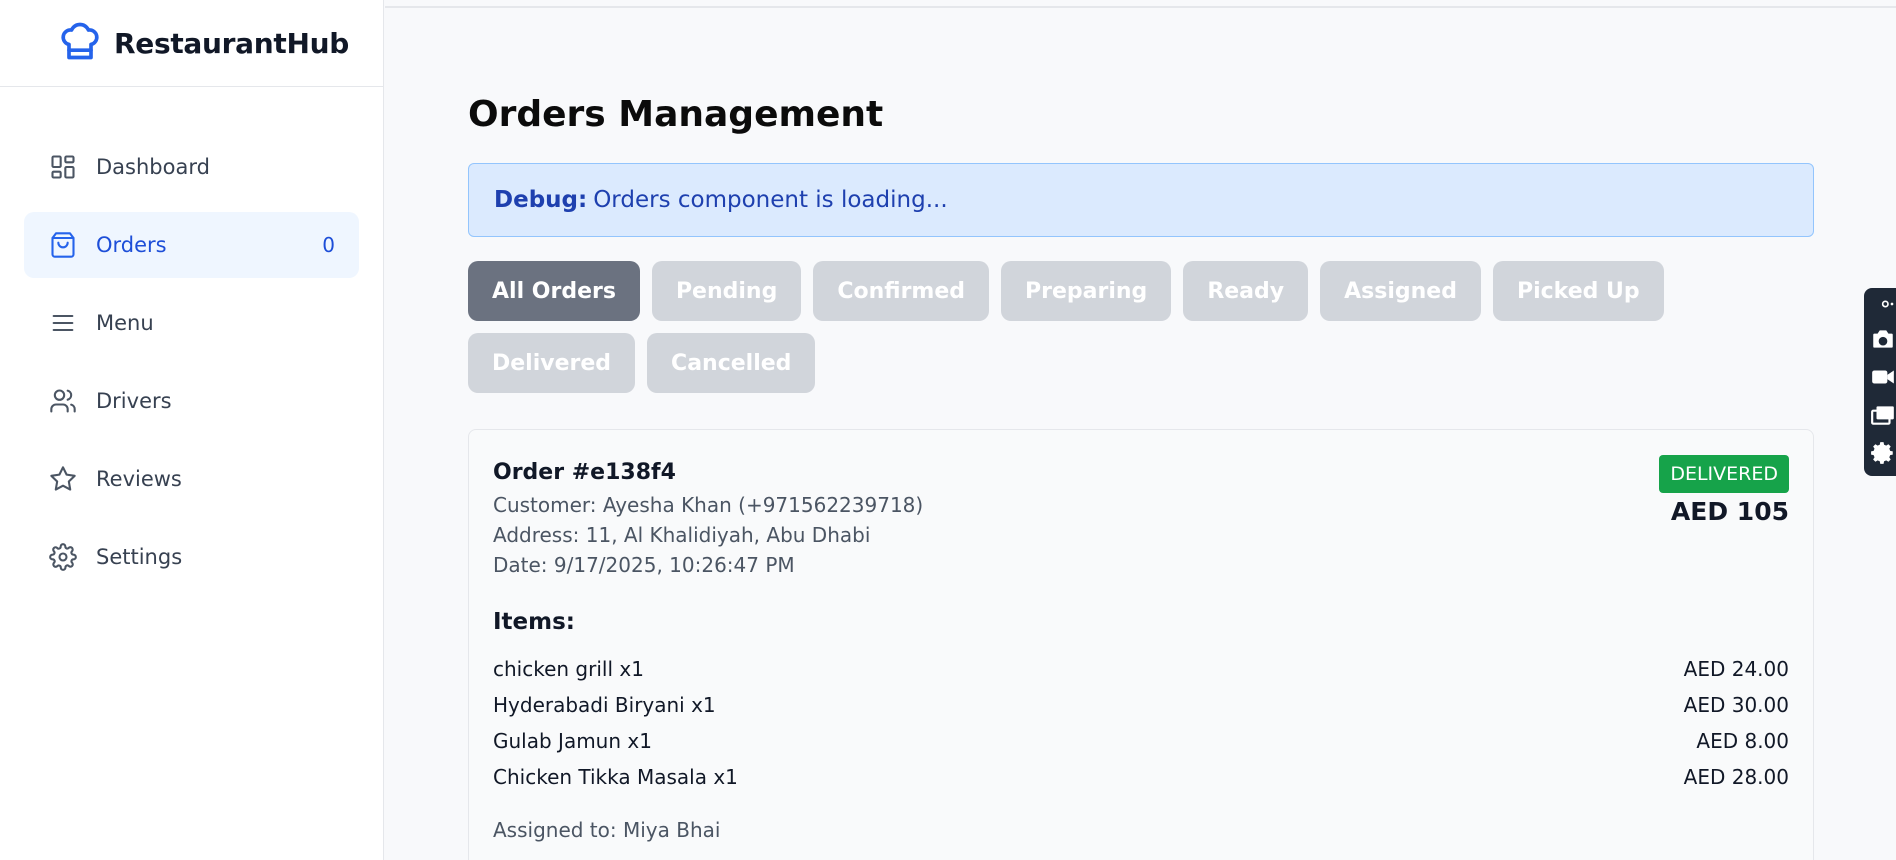 The image size is (1896, 860). I want to click on video-icon, so click(1880, 377).